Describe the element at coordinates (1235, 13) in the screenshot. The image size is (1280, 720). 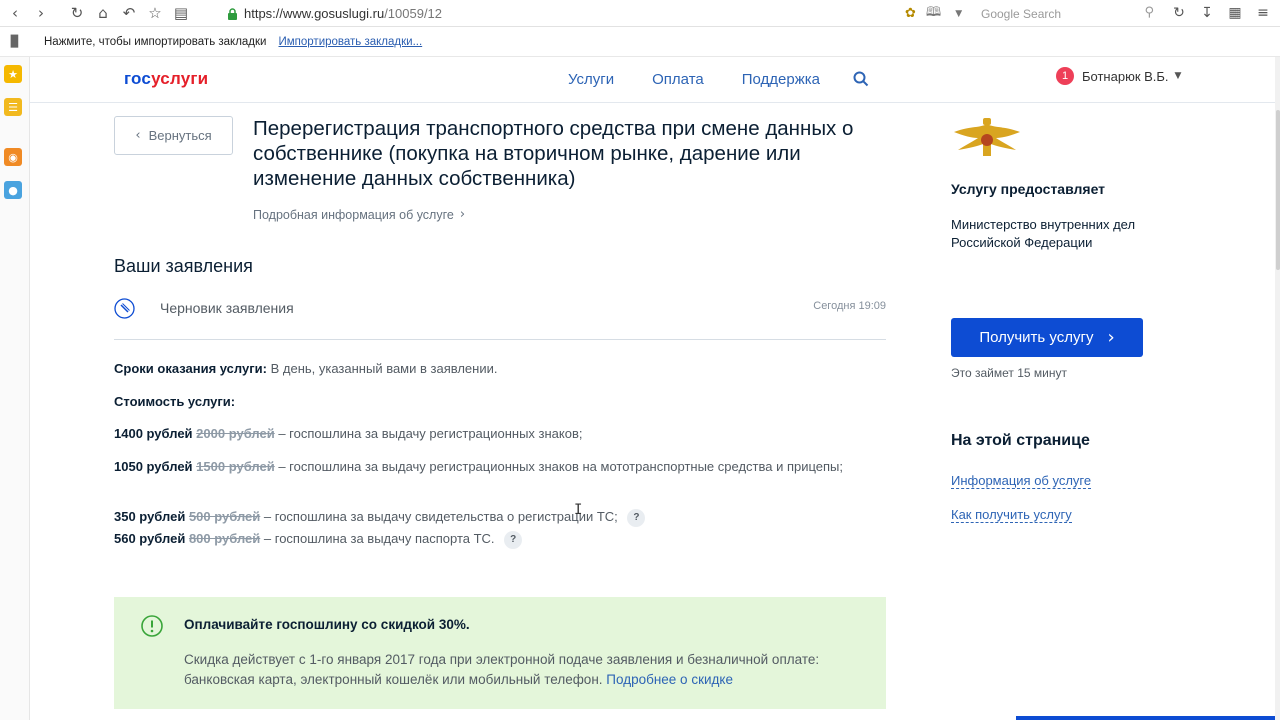
I see `grid-icon: ▦` at that location.